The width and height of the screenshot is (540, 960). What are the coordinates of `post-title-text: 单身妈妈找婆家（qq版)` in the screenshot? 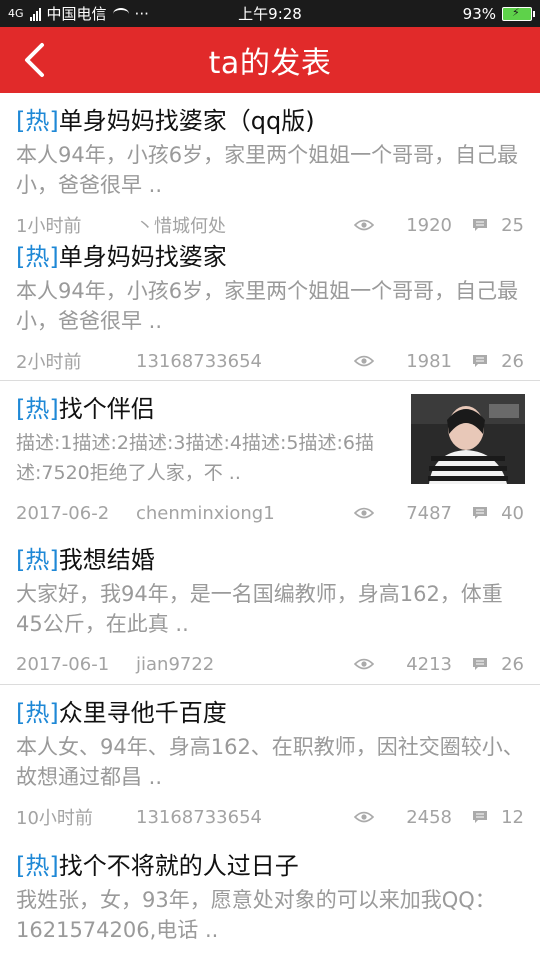 It's located at (186, 121).